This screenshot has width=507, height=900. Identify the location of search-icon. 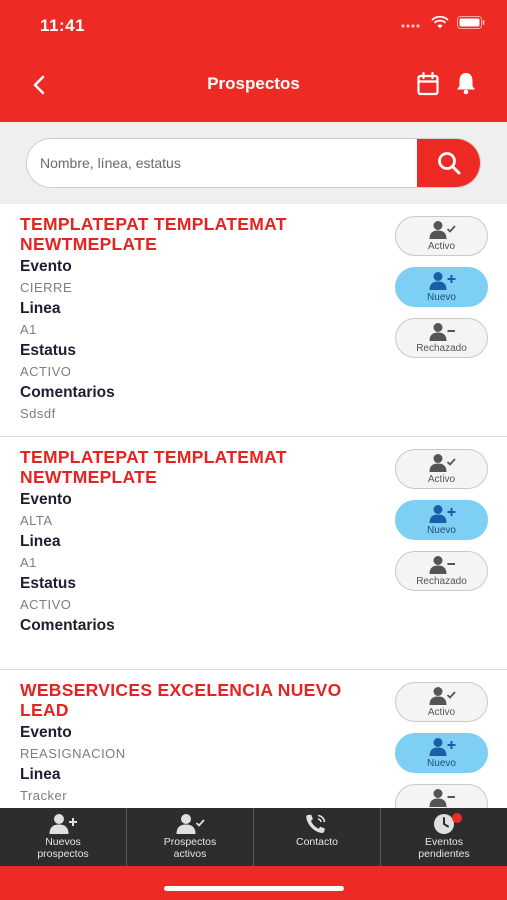
(449, 163).